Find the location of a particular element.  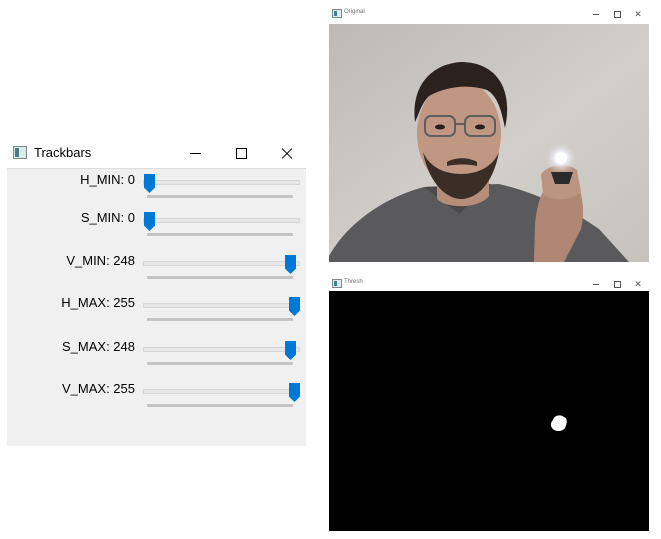

close-button is located at coordinates (287, 153).